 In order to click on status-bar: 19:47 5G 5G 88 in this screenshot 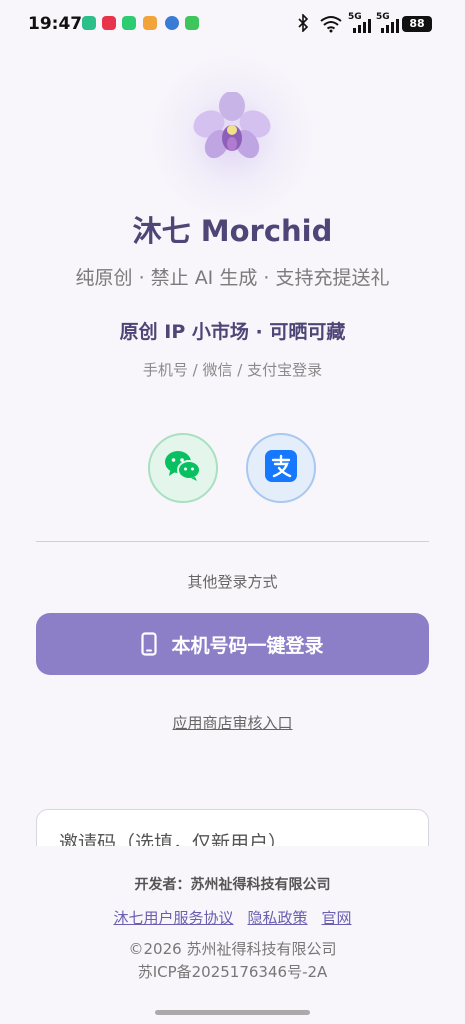, I will do `click(232, 25)`.